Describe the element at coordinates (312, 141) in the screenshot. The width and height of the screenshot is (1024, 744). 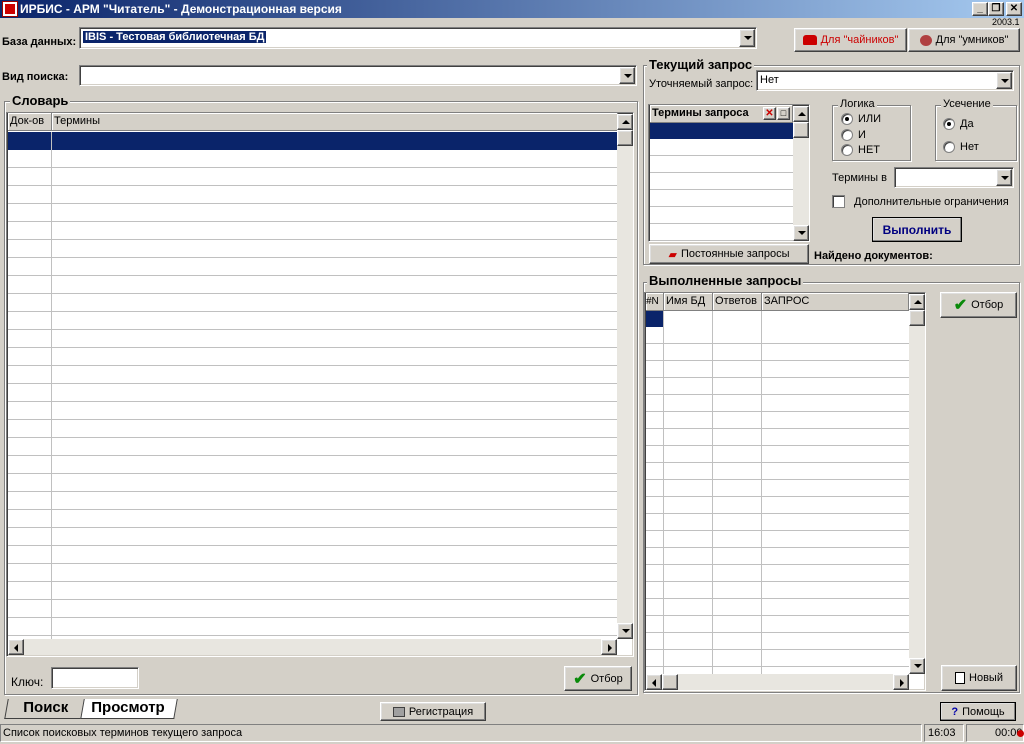
I see `selected-row` at that location.